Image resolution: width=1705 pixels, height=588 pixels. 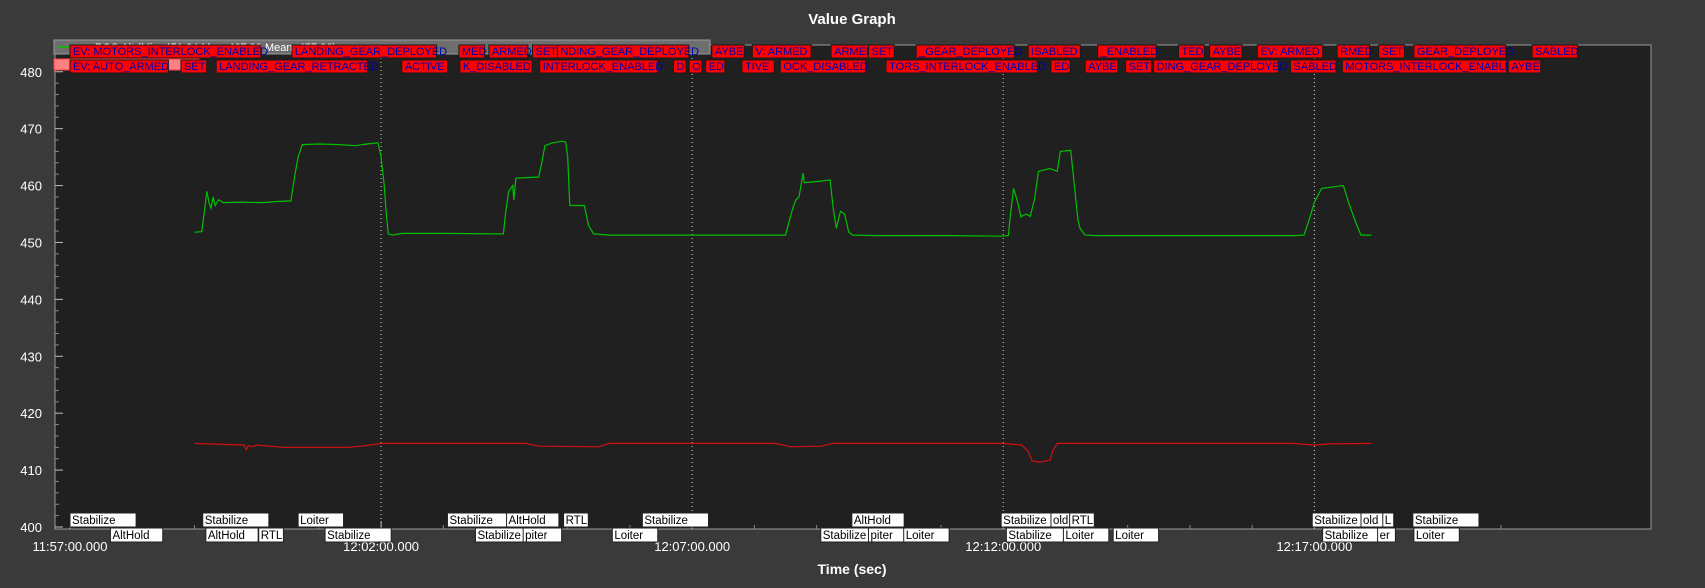 I want to click on event-label-text: INTERLOCK_ENABLED, so click(x=603, y=67).